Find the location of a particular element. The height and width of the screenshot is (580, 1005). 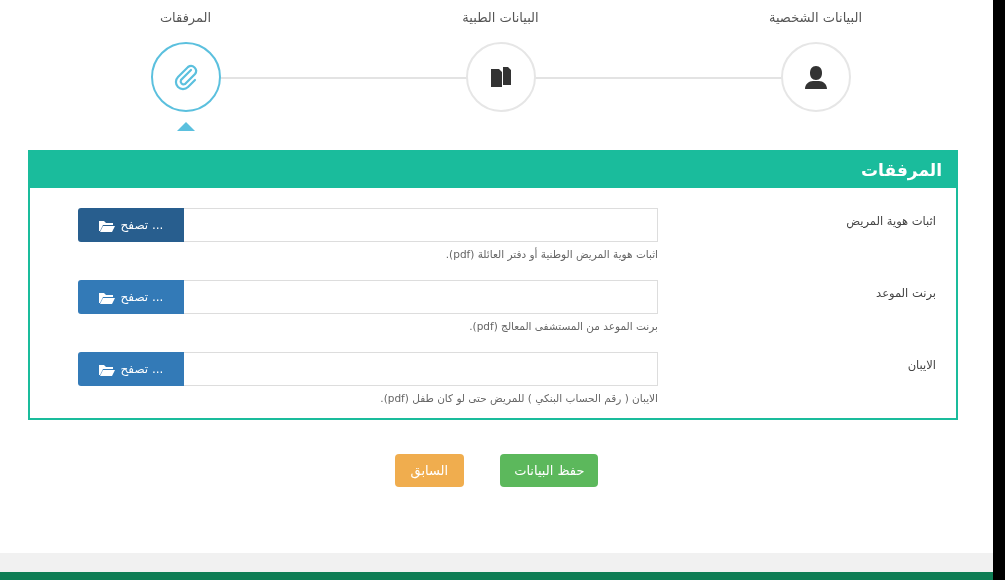

field-label: برنت الموعد is located at coordinates (906, 292).